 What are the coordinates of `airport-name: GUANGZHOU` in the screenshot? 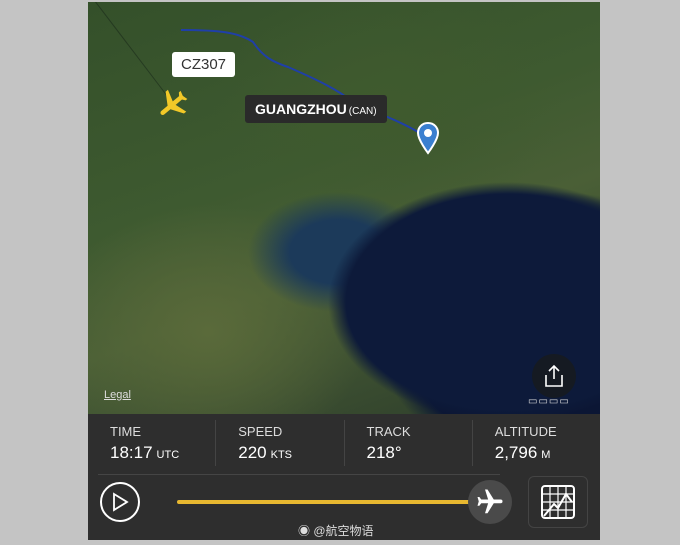 It's located at (301, 109).